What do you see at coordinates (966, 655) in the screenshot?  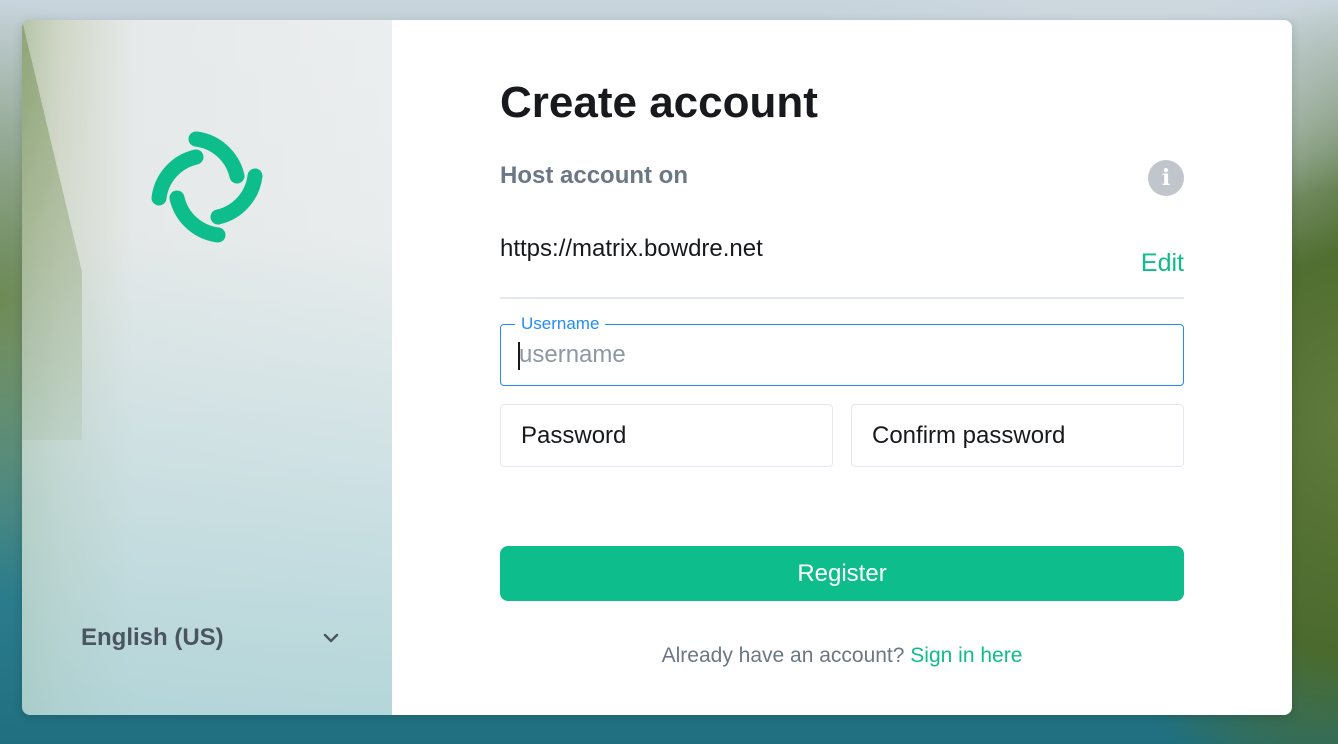 I see `signin-link: Sign in here` at bounding box center [966, 655].